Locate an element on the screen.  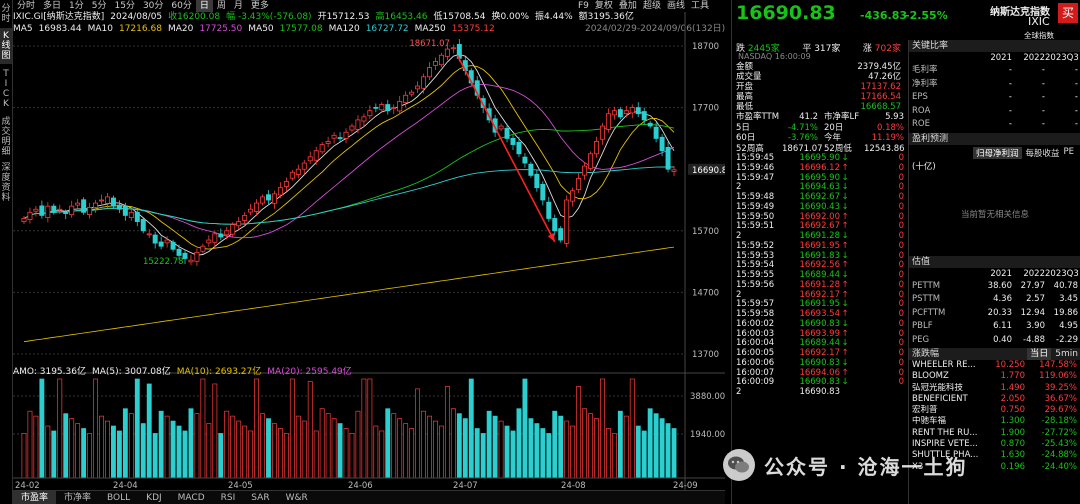
volume-tick: 1940.00亿 is located at coordinates (707, 434).